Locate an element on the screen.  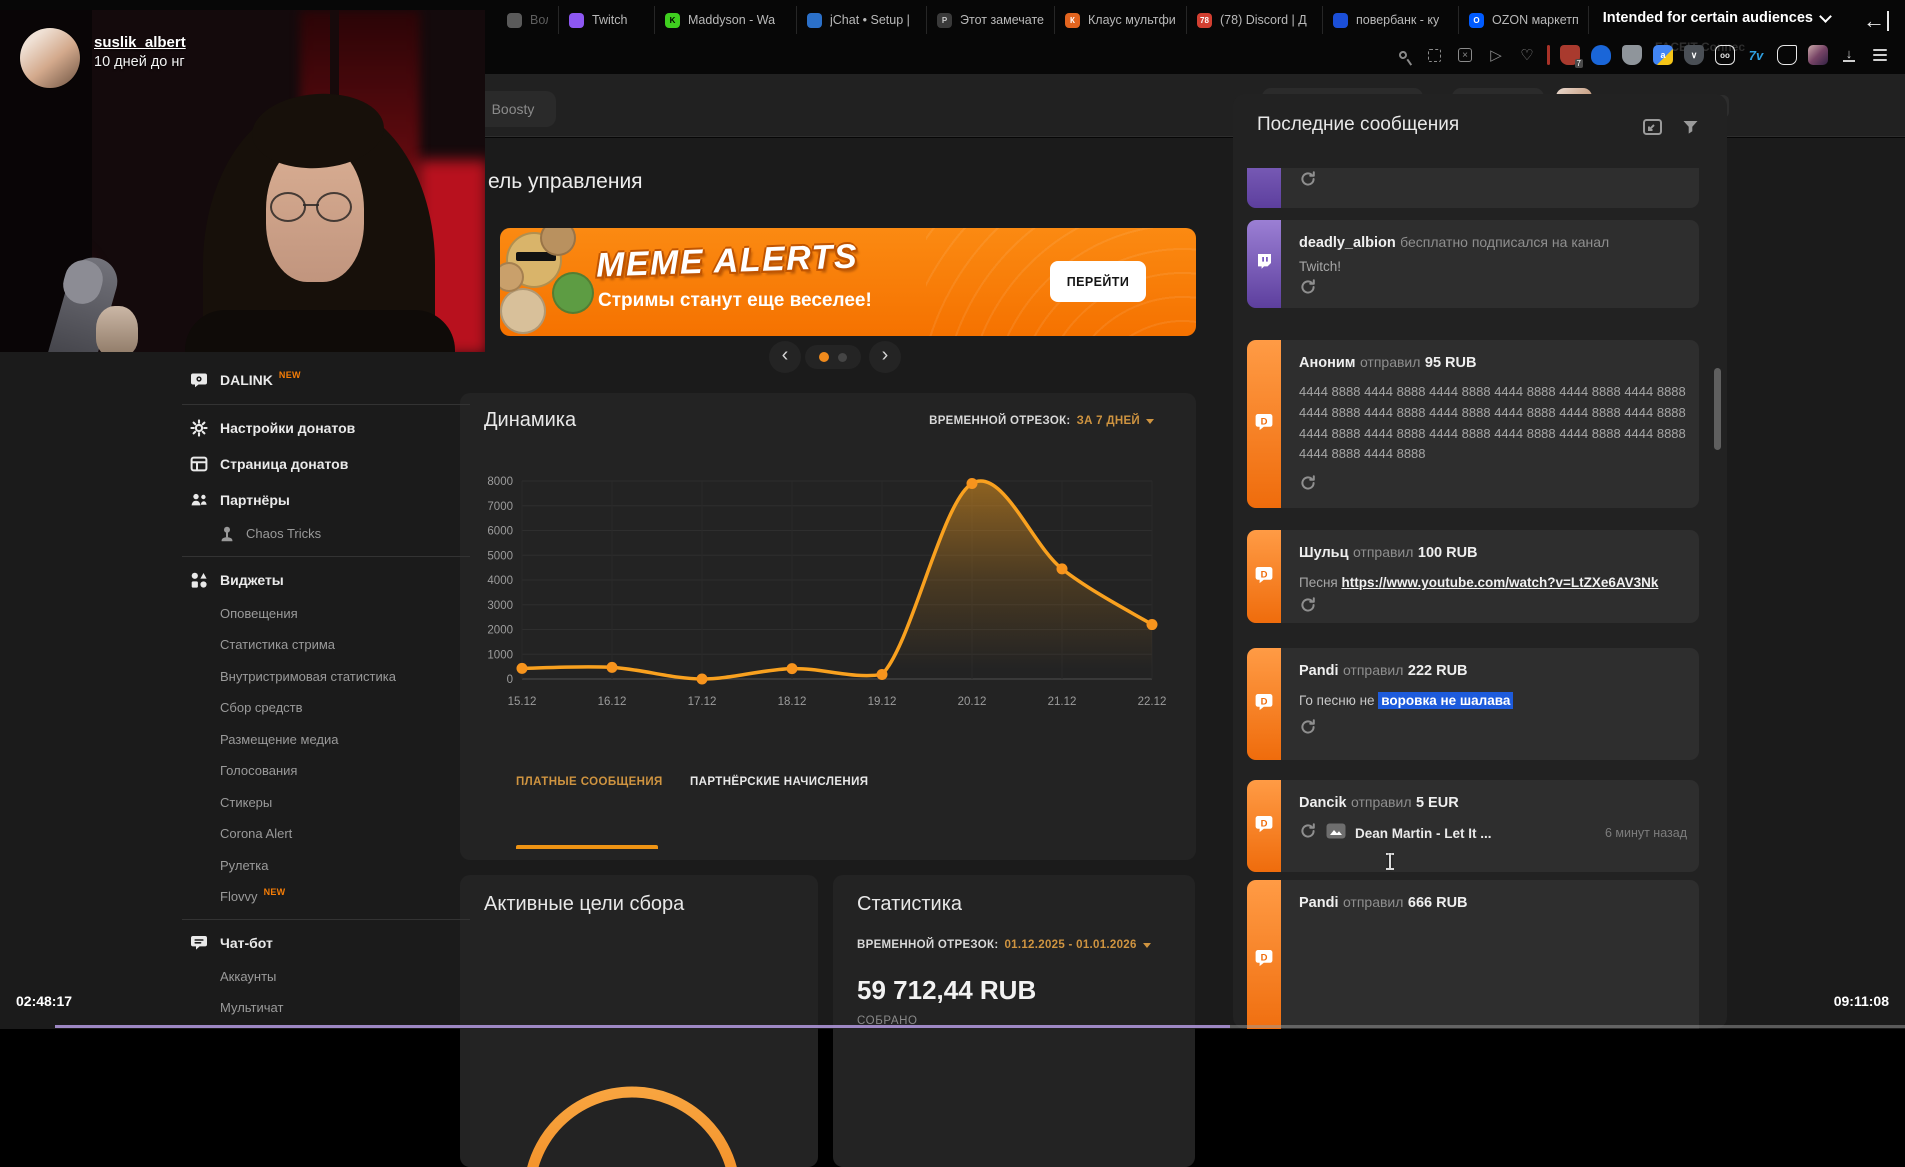
profile-photo-icon is located at coordinates (1818, 55).